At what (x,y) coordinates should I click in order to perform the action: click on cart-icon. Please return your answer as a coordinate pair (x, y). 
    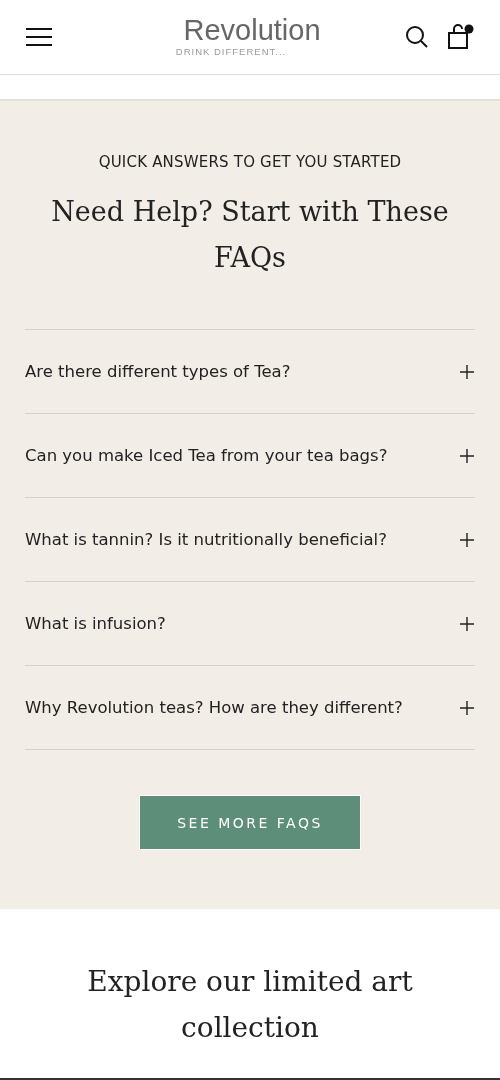
    Looking at the image, I should click on (461, 37).